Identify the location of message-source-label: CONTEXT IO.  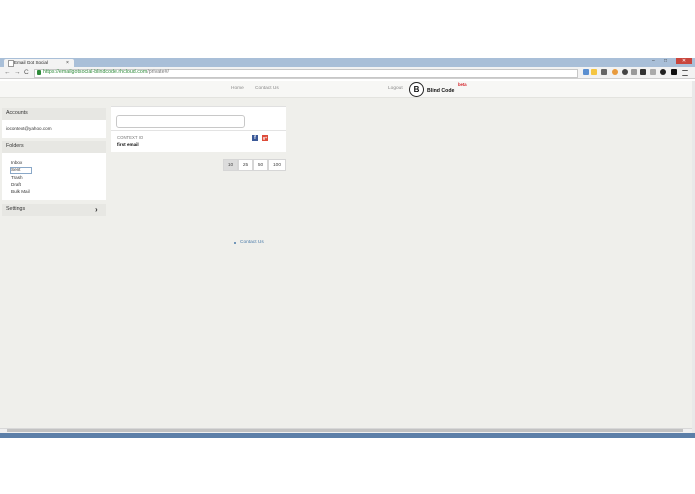
(130, 137).